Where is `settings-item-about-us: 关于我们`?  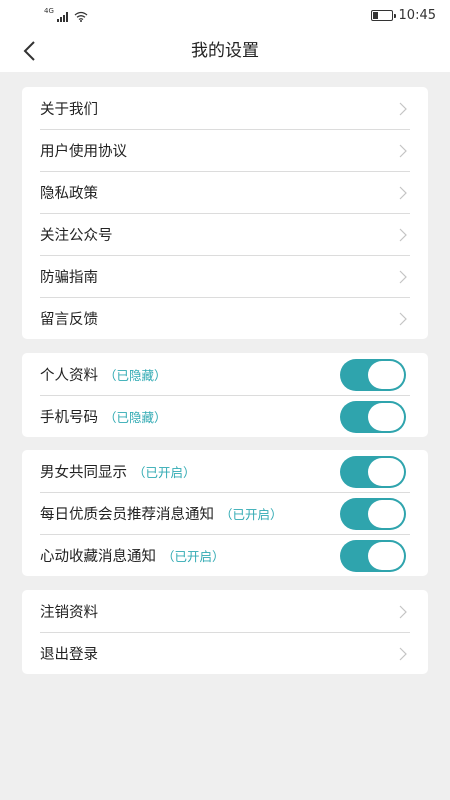
settings-item-about-us: 关于我们 is located at coordinates (225, 108).